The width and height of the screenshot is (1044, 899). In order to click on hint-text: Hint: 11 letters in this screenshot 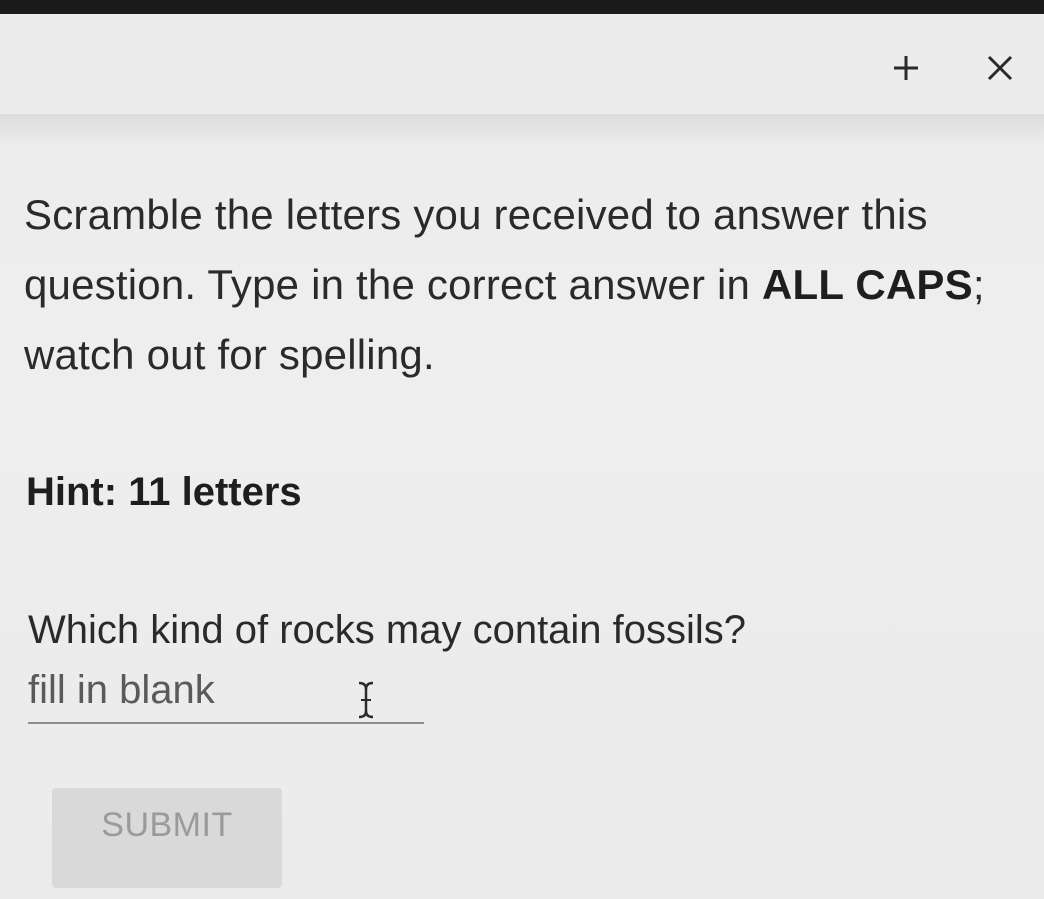, I will do `click(164, 492)`.